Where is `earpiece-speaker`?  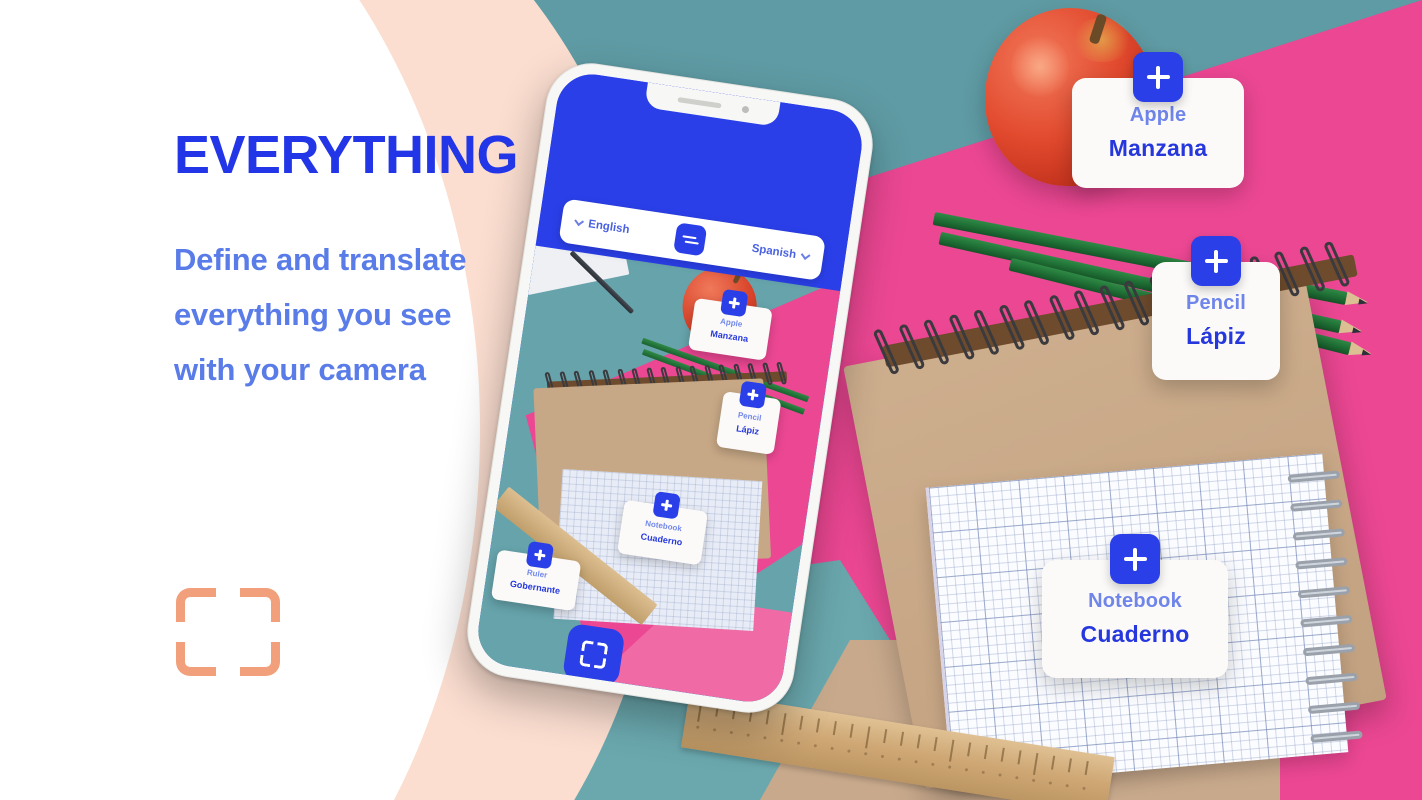 earpiece-speaker is located at coordinates (699, 103).